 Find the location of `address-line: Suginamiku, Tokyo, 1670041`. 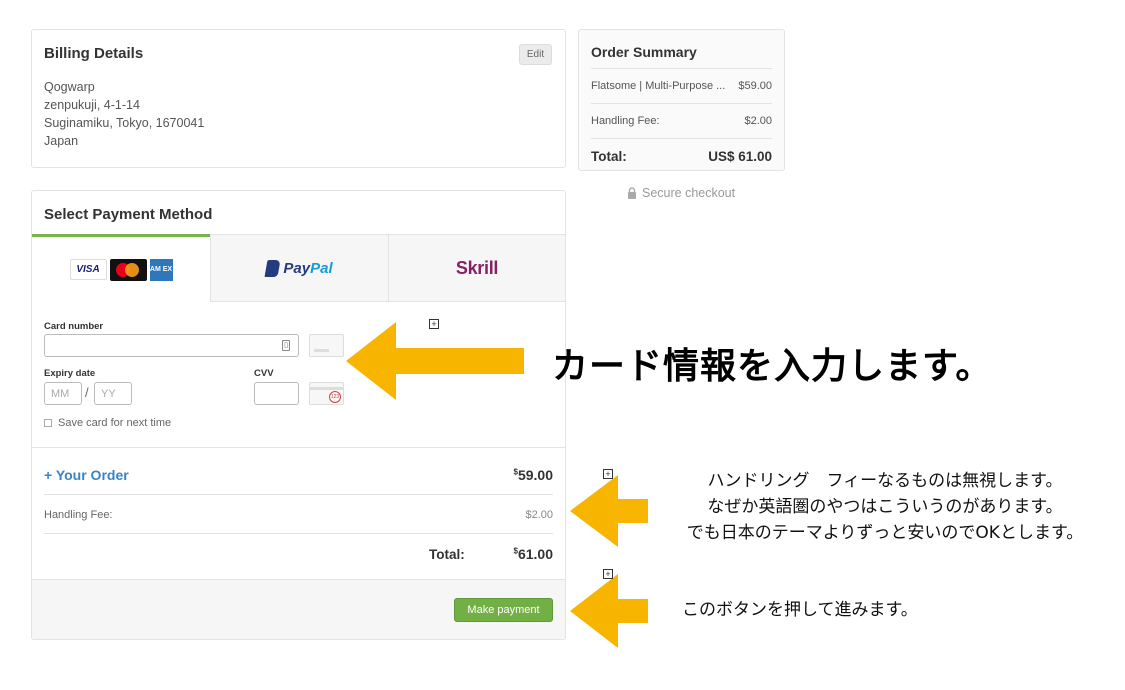

address-line: Suginamiku, Tokyo, 1670041 is located at coordinates (124, 123).